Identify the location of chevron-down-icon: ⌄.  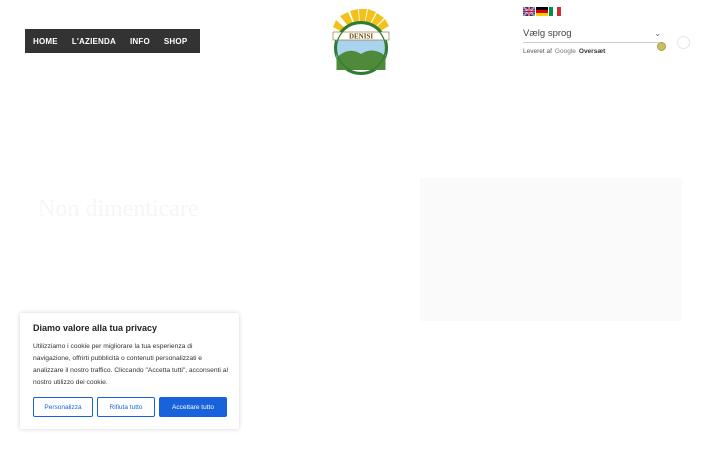
(657, 33).